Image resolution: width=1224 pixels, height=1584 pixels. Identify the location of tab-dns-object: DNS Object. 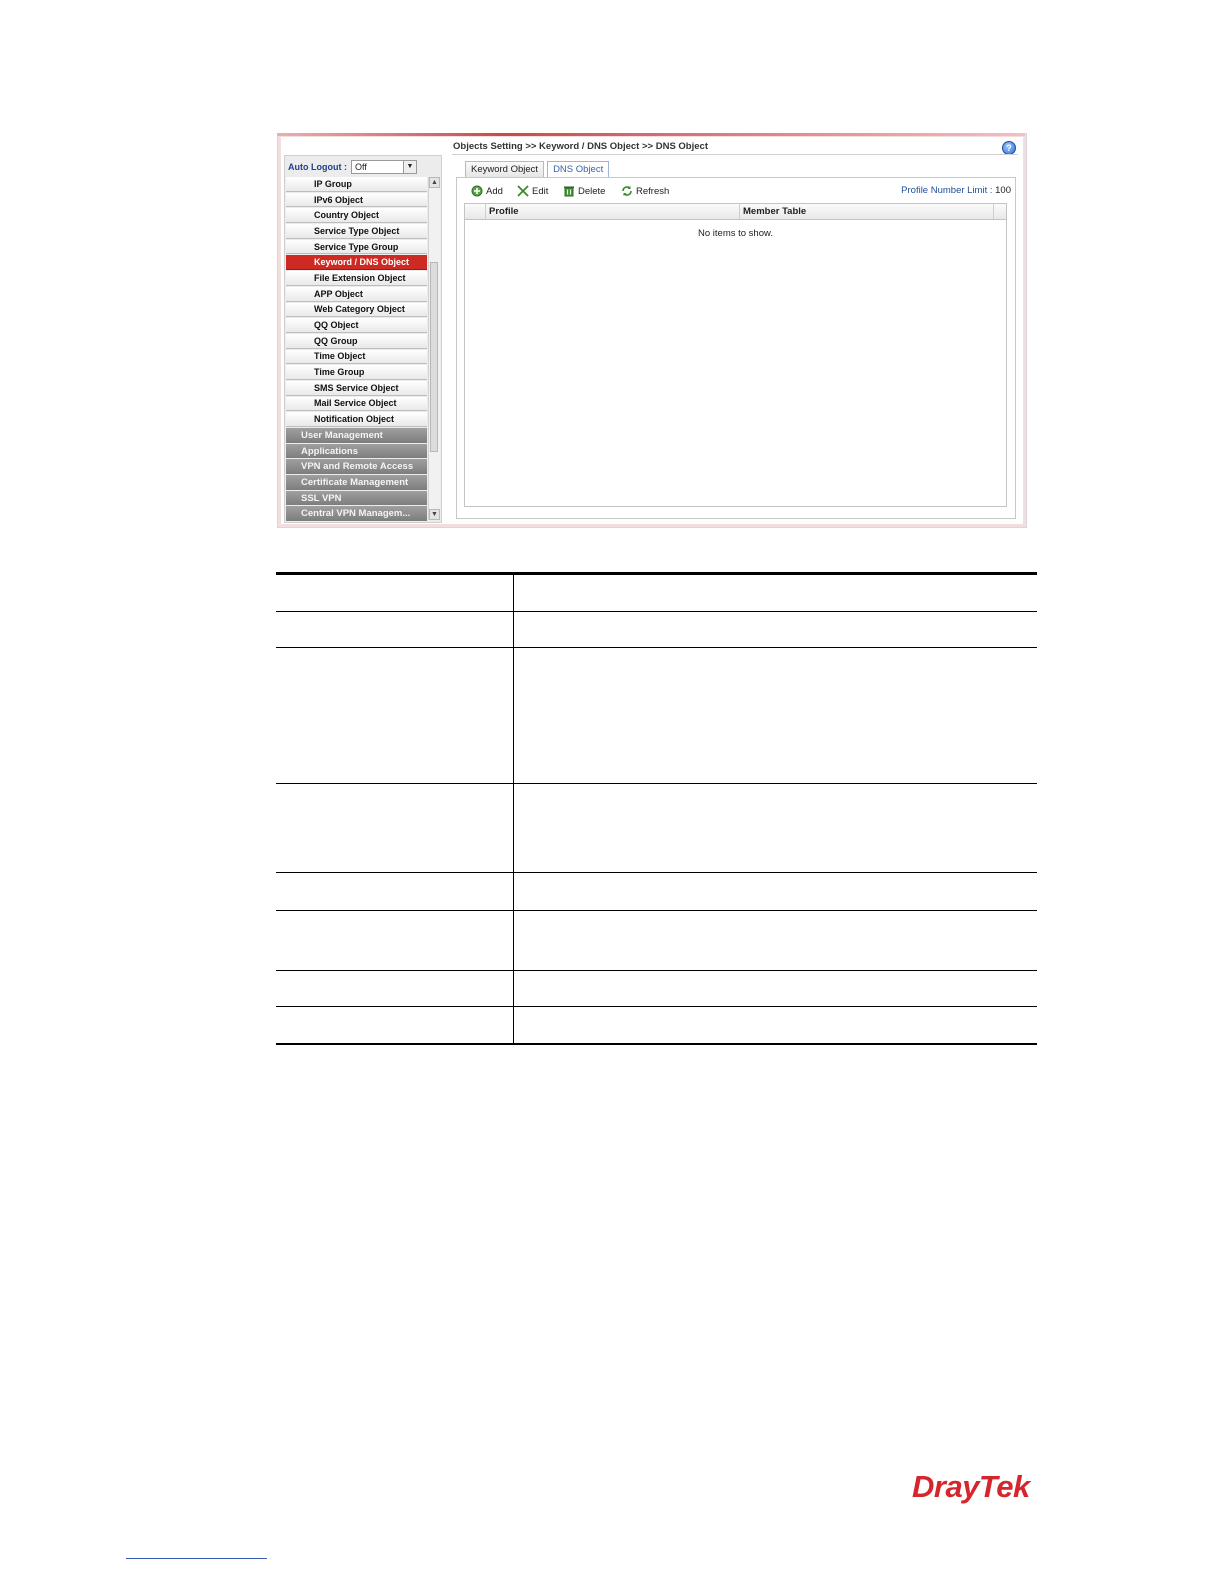
(578, 169).